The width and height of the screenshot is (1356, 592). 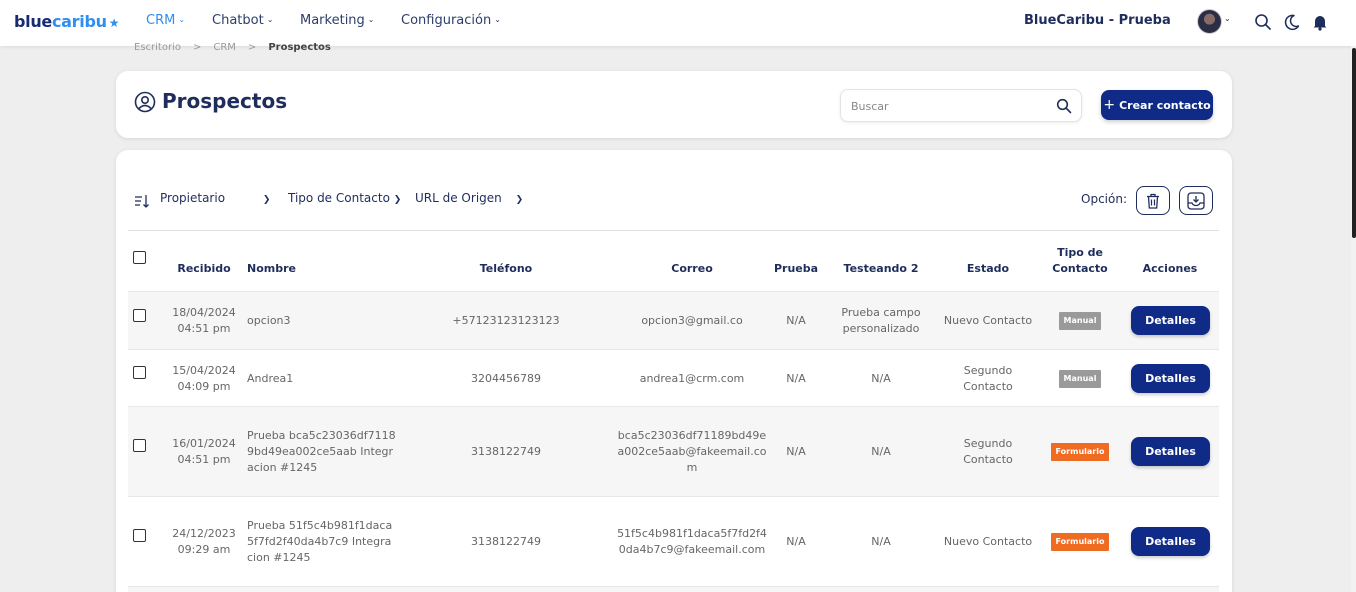 I want to click on phone-cell: +57123123123123, so click(x=506, y=320).